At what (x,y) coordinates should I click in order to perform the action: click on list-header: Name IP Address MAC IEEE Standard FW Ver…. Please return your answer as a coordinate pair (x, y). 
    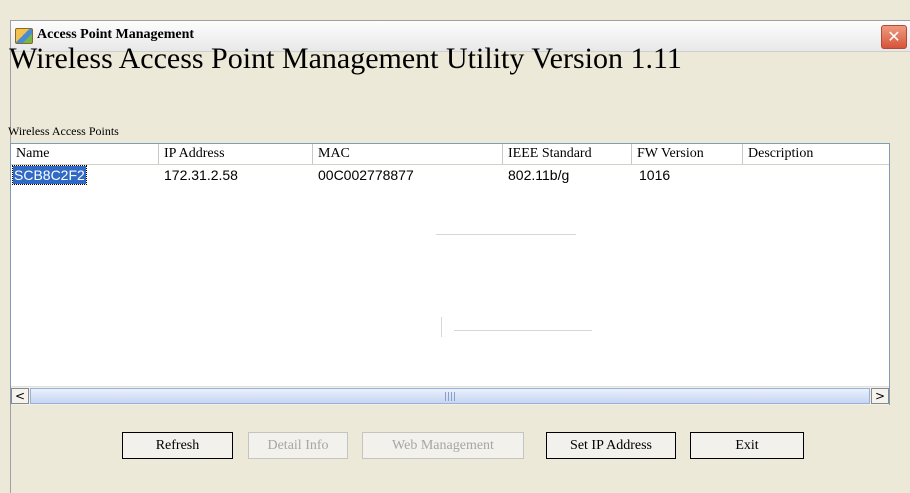
    Looking at the image, I should click on (450, 154).